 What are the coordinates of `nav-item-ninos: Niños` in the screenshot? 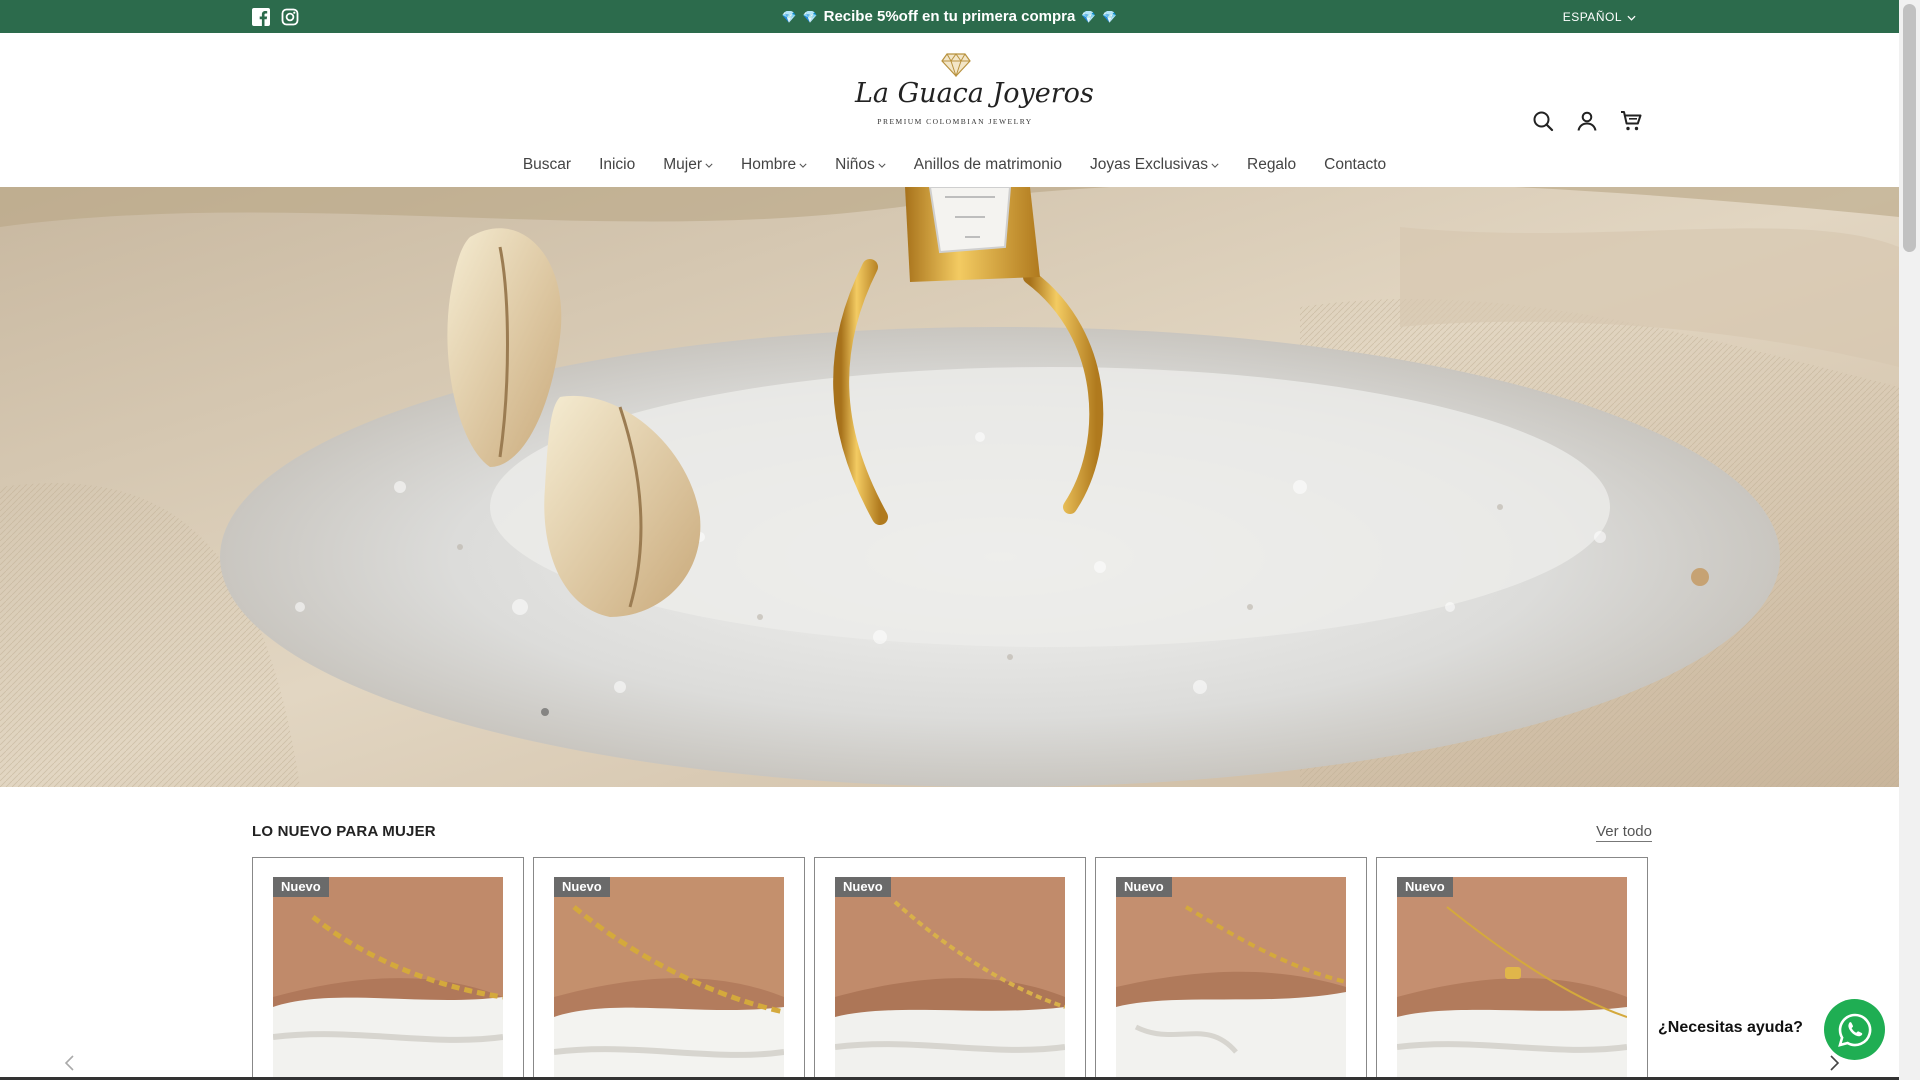 It's located at (860, 165).